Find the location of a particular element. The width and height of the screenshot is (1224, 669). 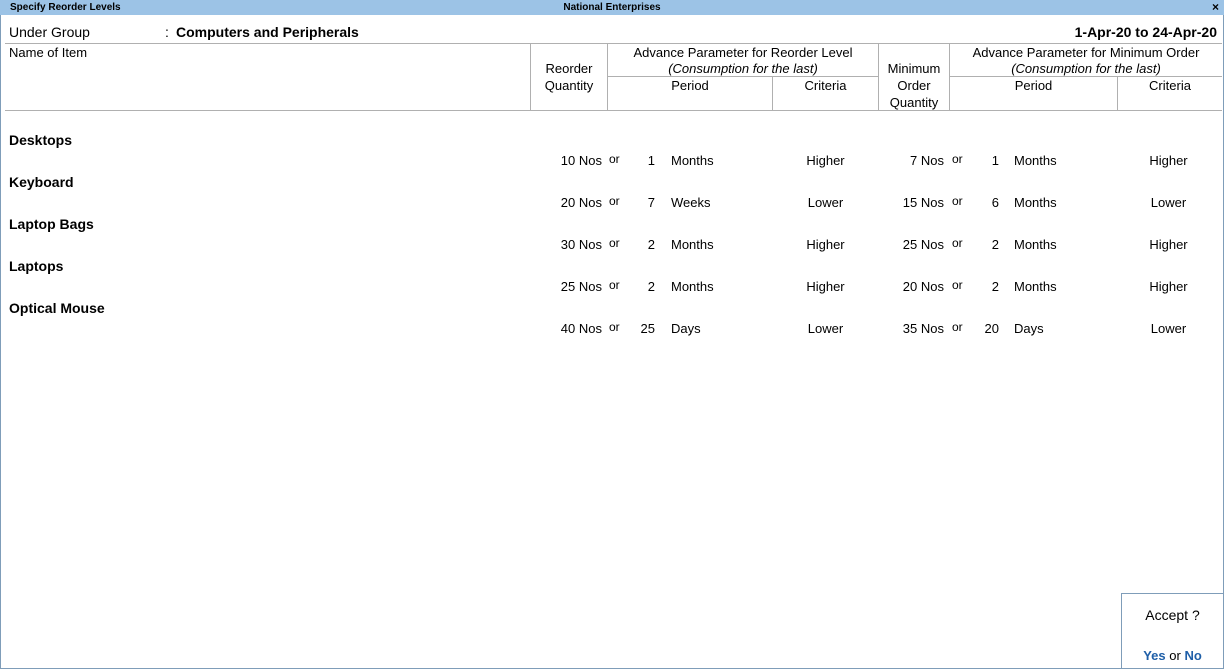

header-min-line2: Order is located at coordinates (914, 85).